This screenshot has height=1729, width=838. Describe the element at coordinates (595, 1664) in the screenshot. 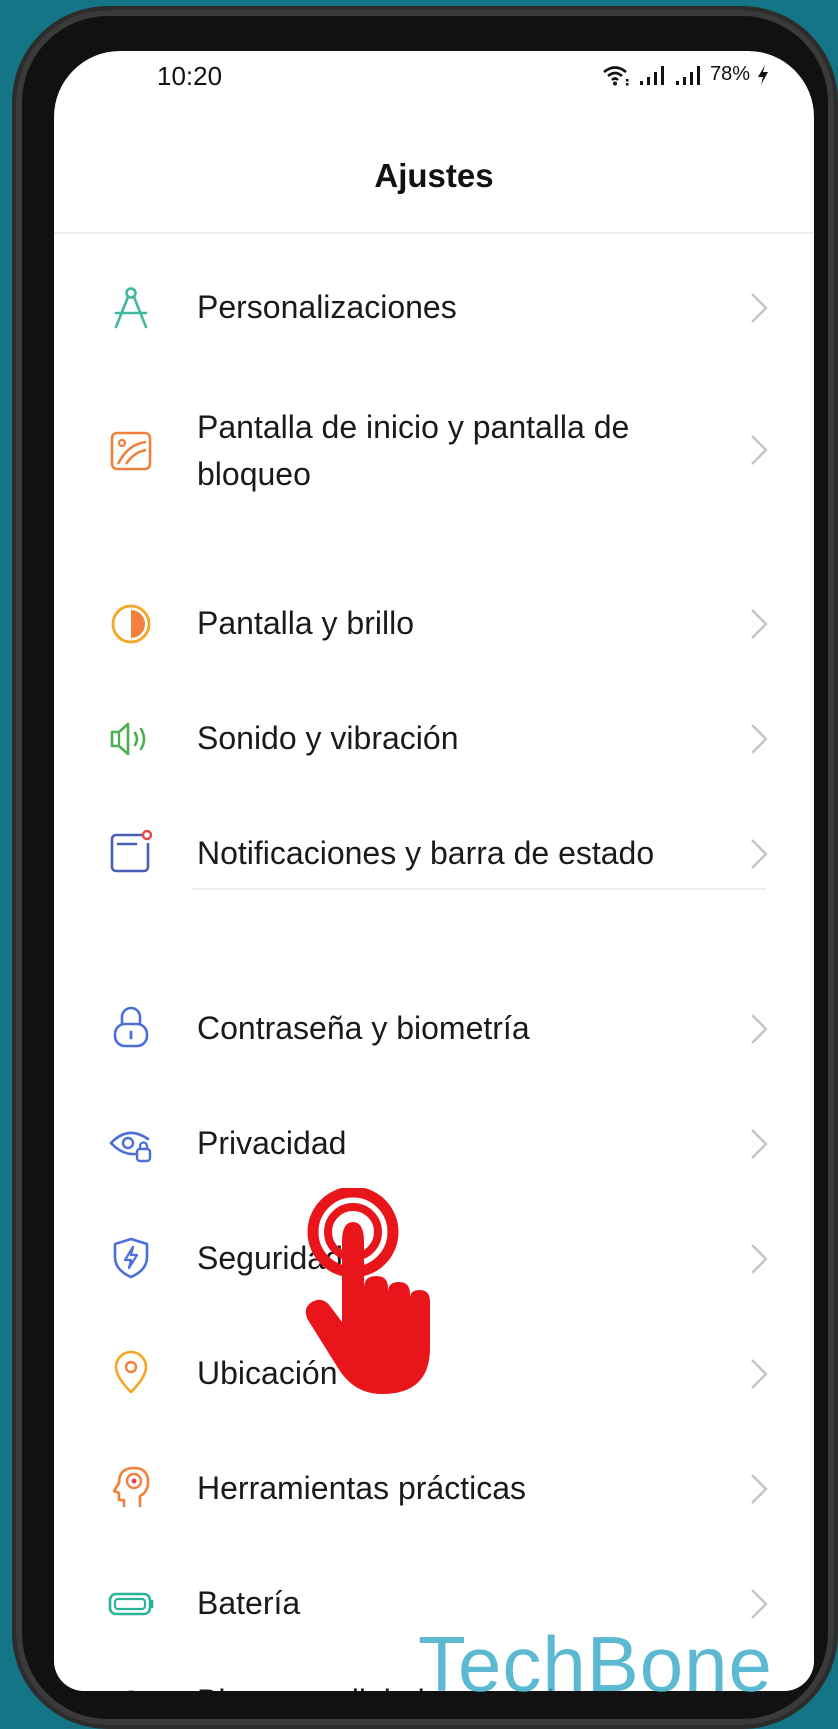

I see `techbone-watermark: TechBone` at that location.